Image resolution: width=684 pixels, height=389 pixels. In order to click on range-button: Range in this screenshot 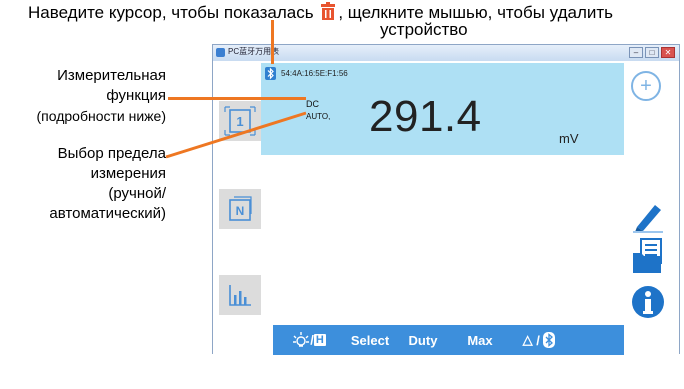, I will do `click(343, 381)`.